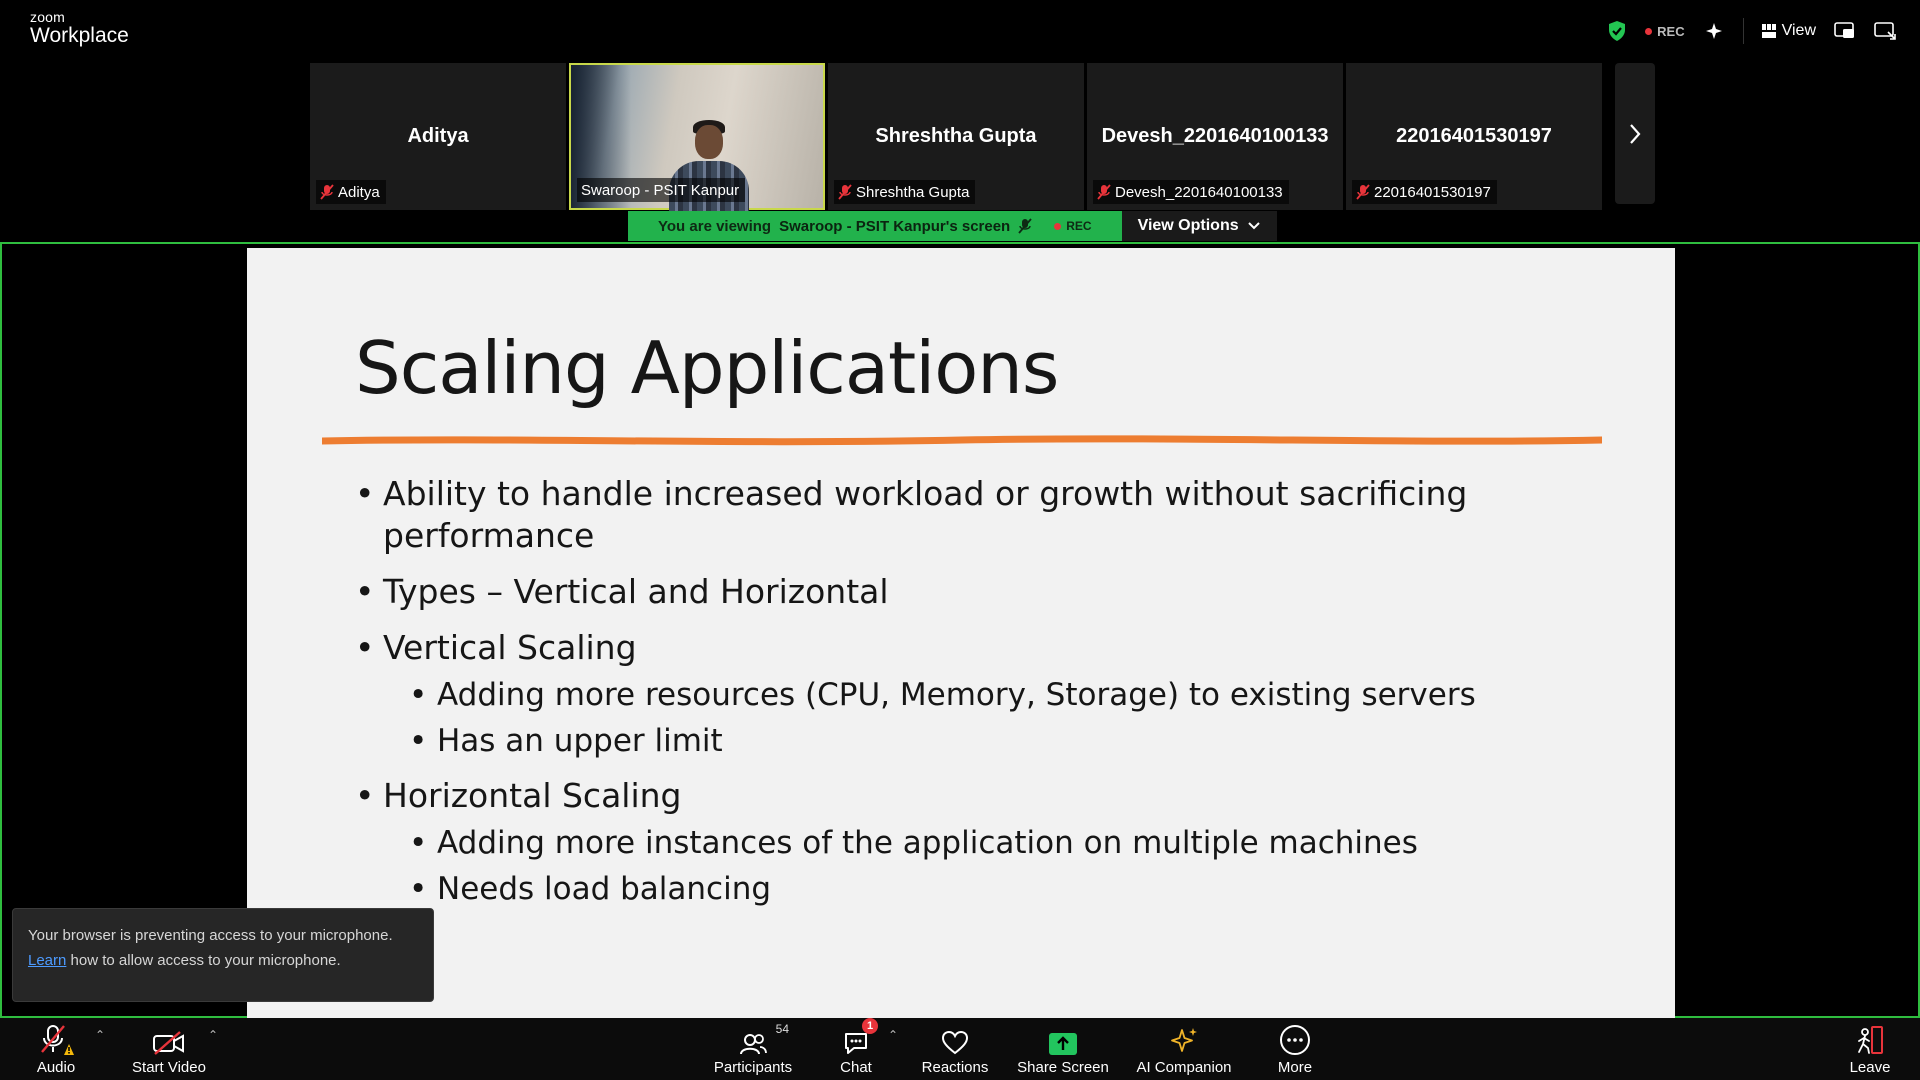  What do you see at coordinates (709, 142) in the screenshot?
I see `video-person-head` at bounding box center [709, 142].